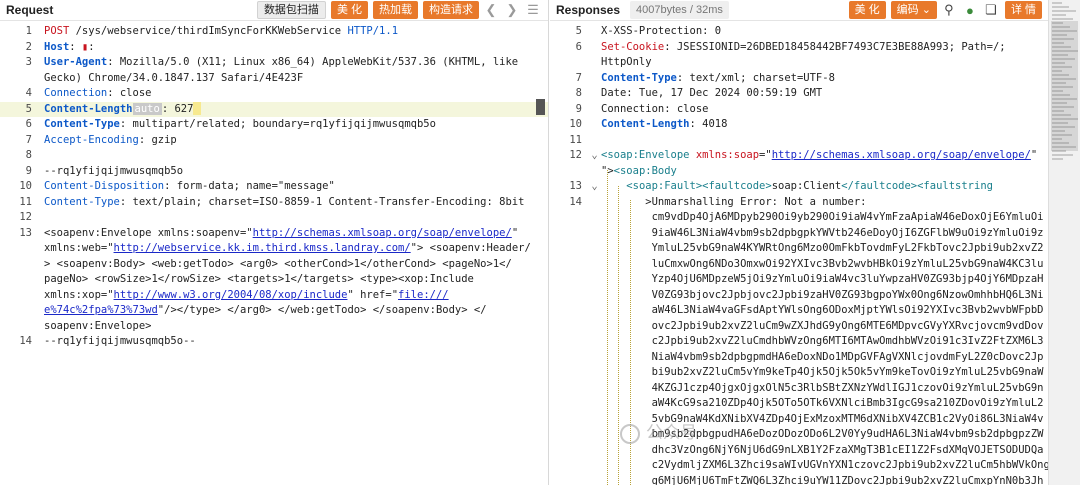 This screenshot has height=485, width=1080. What do you see at coordinates (799, 172) in the screenshot?
I see `code-line: "><soap:Body` at bounding box center [799, 172].